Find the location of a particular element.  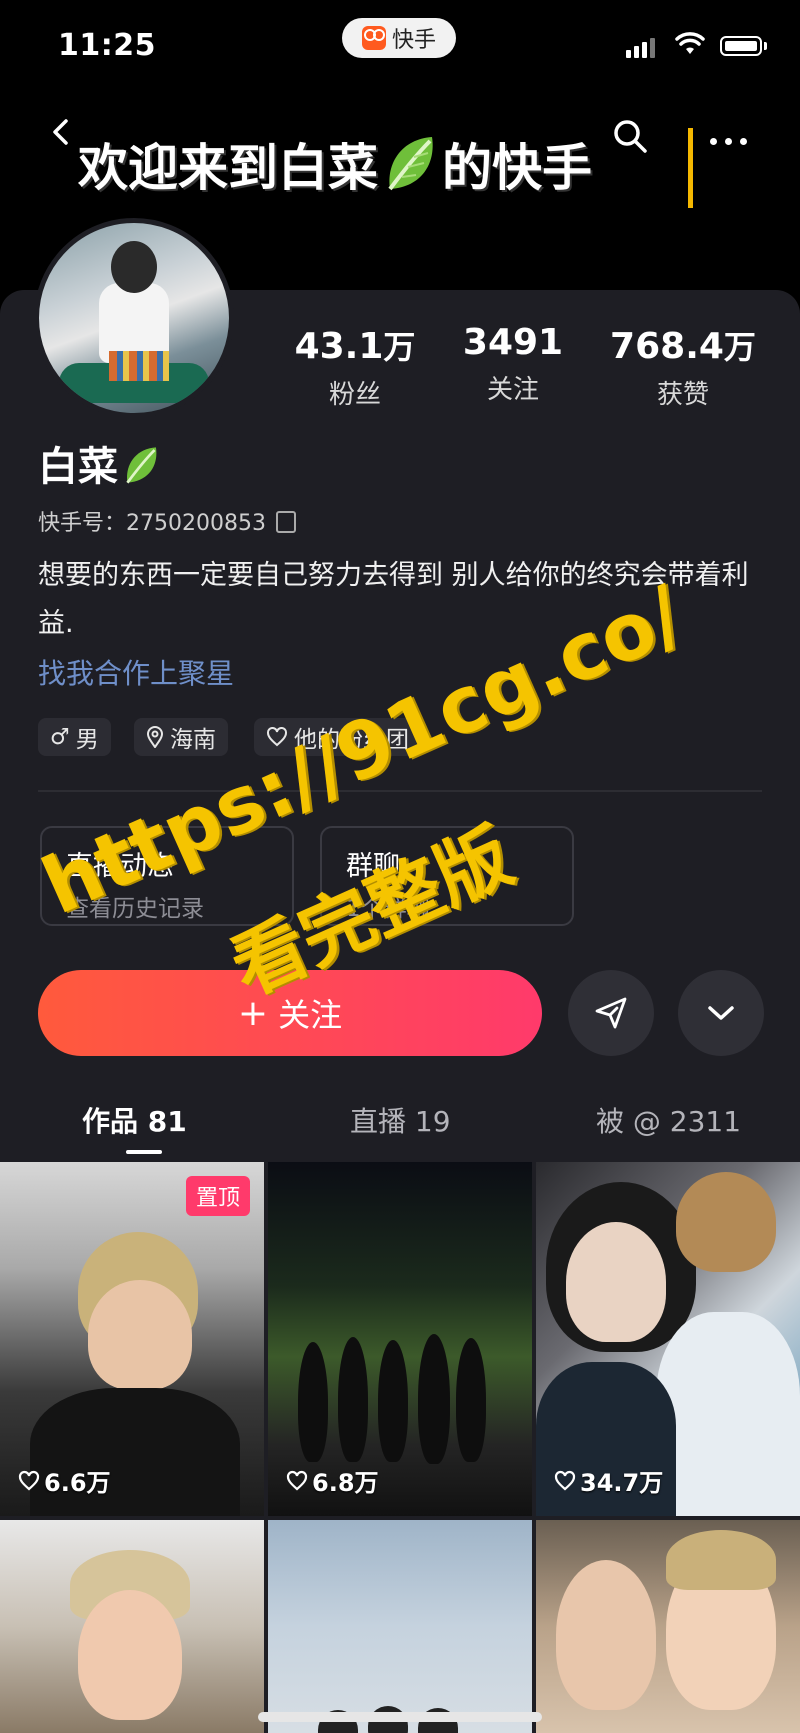

title-text-2: 的快手 is located at coordinates (517, 168).